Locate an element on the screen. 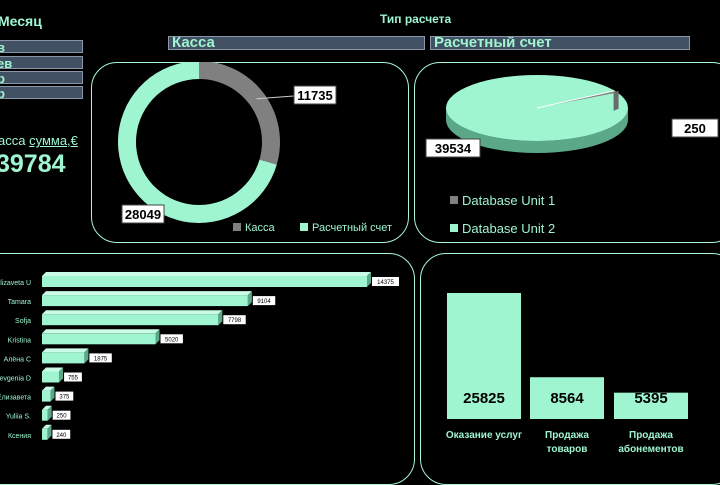 This screenshot has height=485, width=720. hbar-category-label-1: Tamara is located at coordinates (19, 302).